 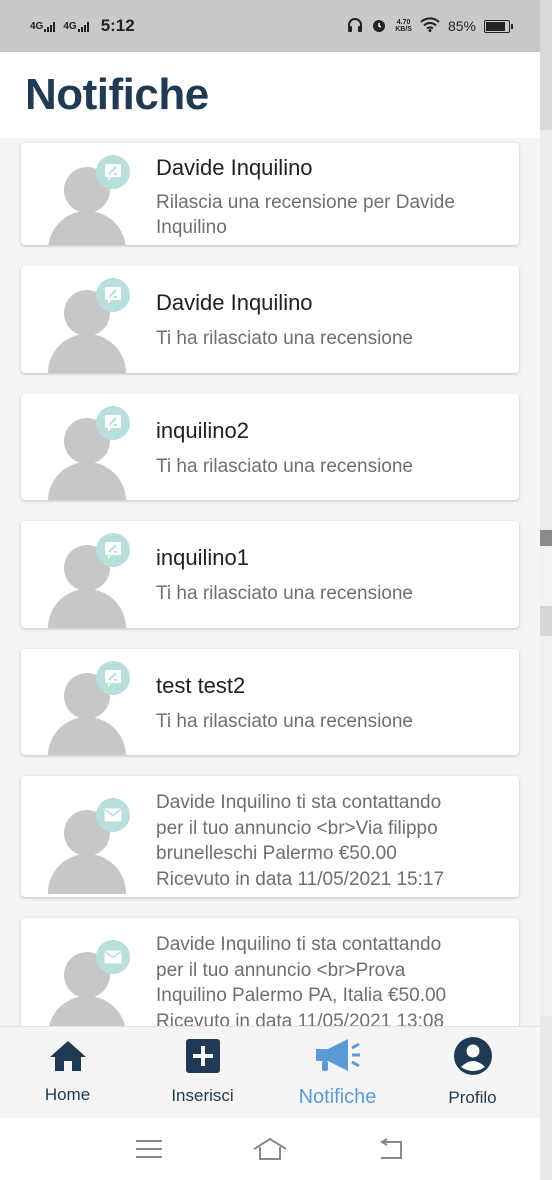 What do you see at coordinates (300, 1018) in the screenshot?
I see `message-line: Ricevuto in data 11/05/2021 13:08` at bounding box center [300, 1018].